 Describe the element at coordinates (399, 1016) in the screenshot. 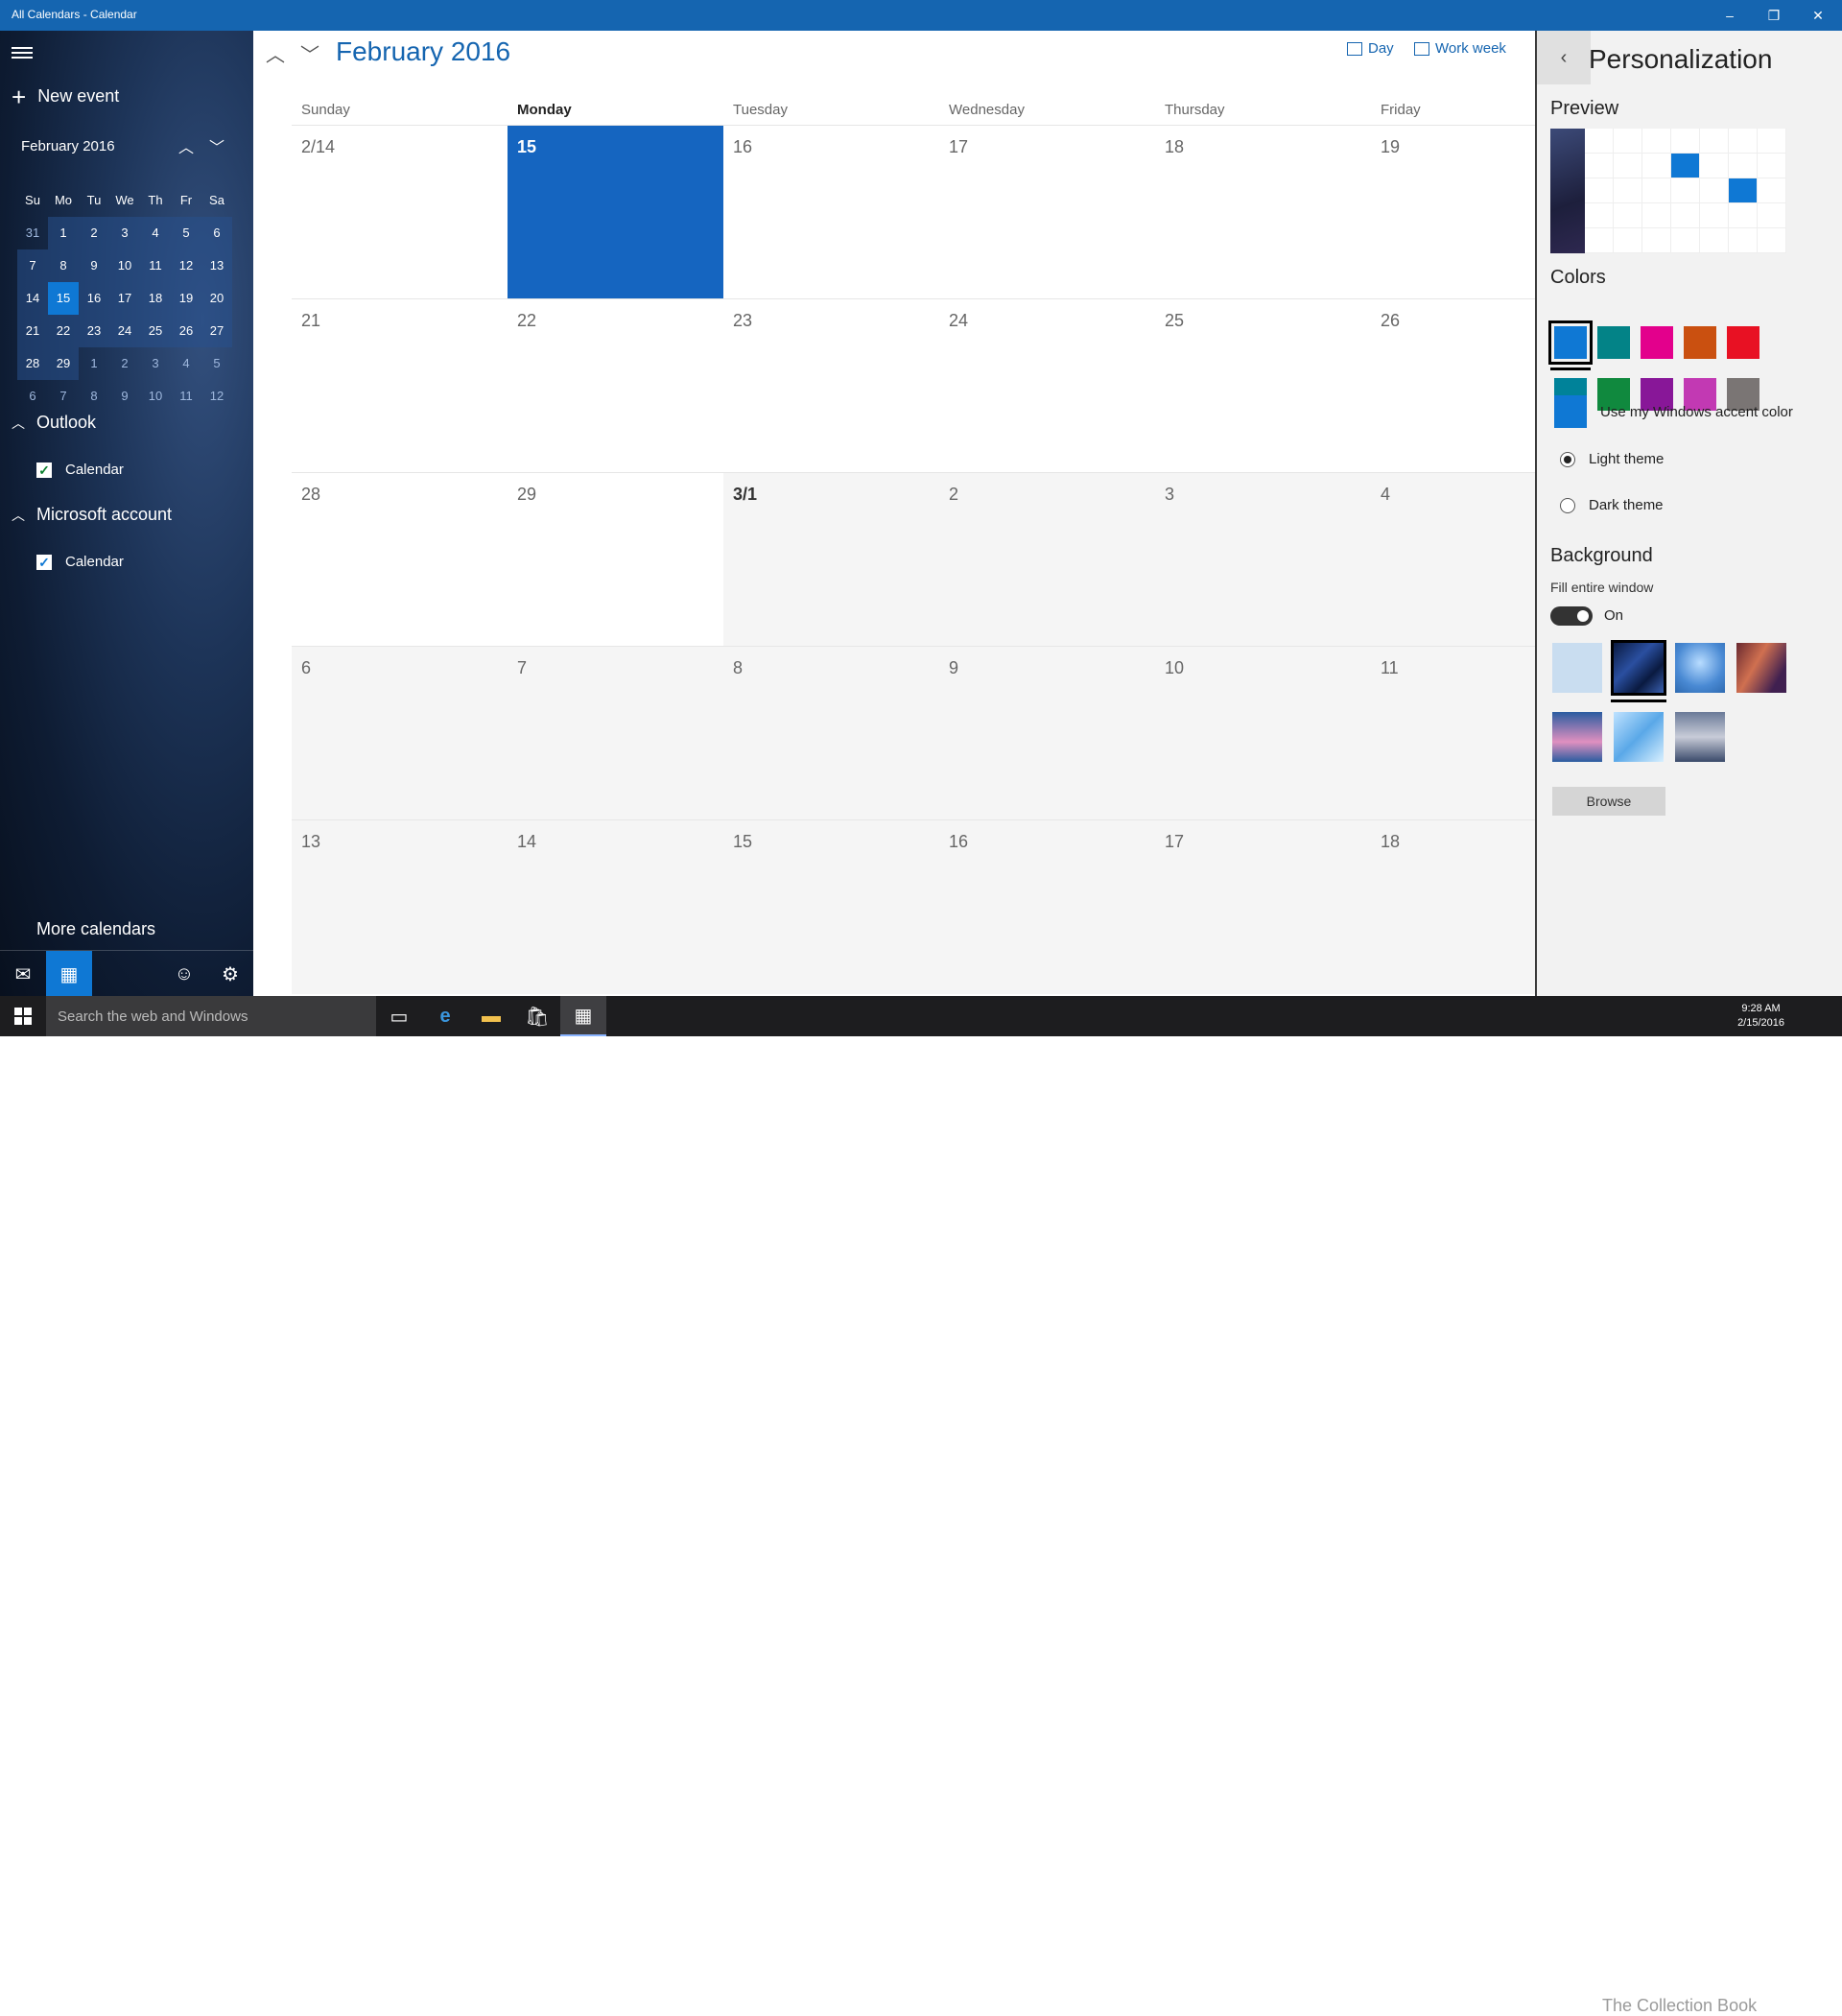

I see `task-view-icon: ▭` at that location.